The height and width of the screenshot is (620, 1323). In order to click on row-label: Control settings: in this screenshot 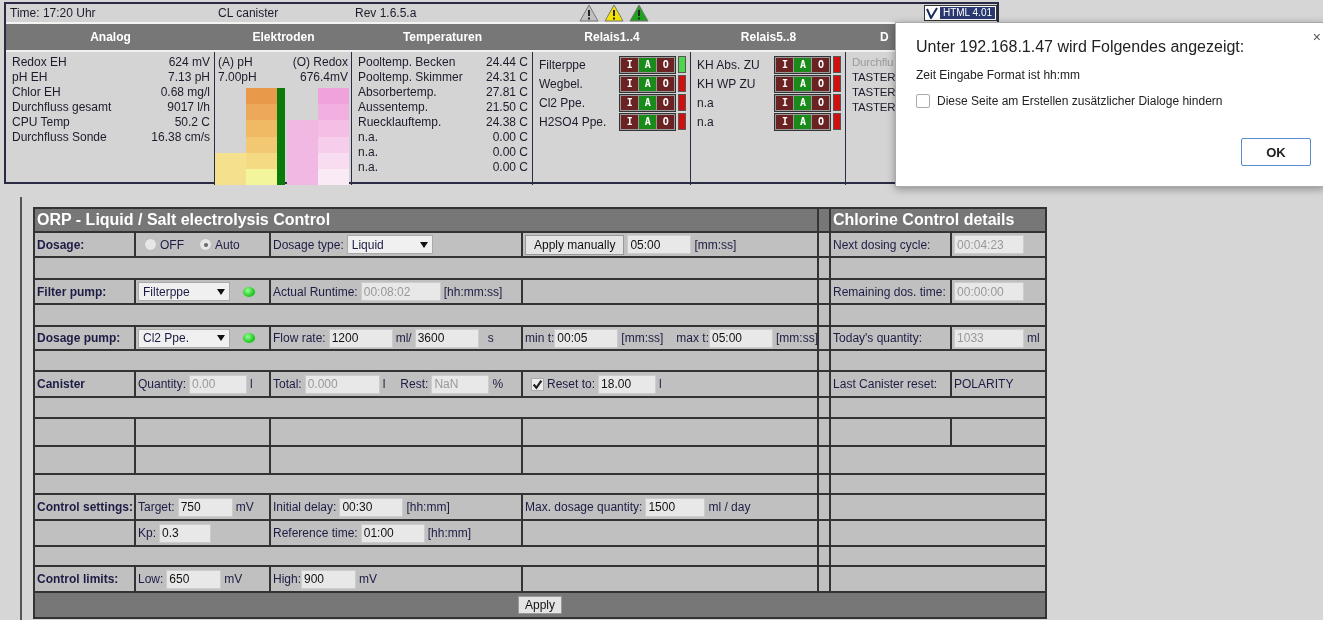, I will do `click(85, 507)`.